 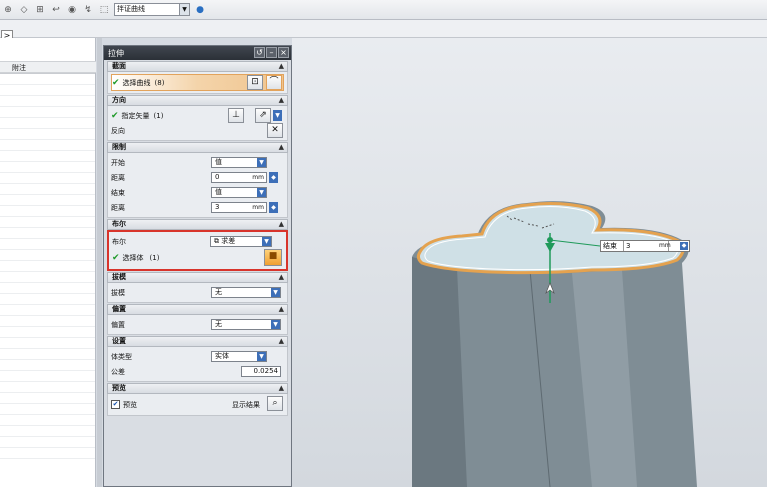 I want to click on tolerance-row: 公差 0.0254, so click(x=197, y=371).